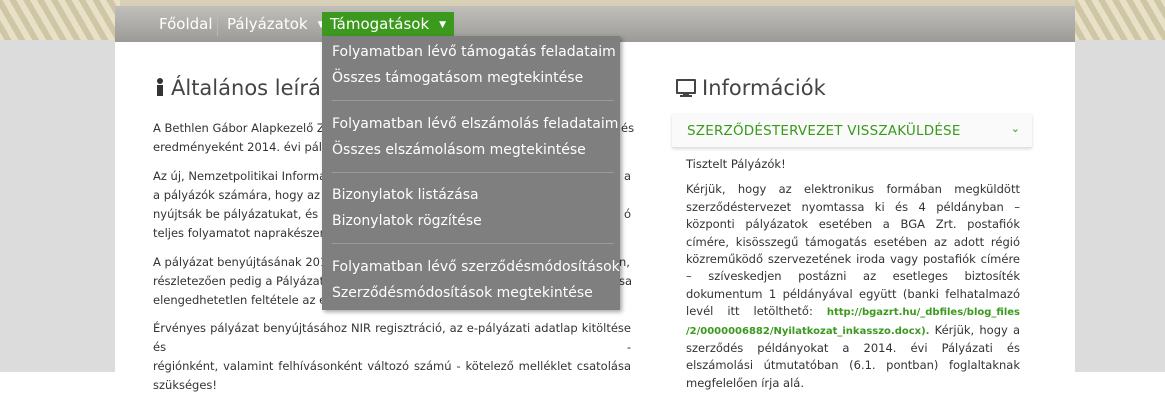 The image size is (1165, 395). Describe the element at coordinates (628, 176) in the screenshot. I see `text-fragment: a` at that location.